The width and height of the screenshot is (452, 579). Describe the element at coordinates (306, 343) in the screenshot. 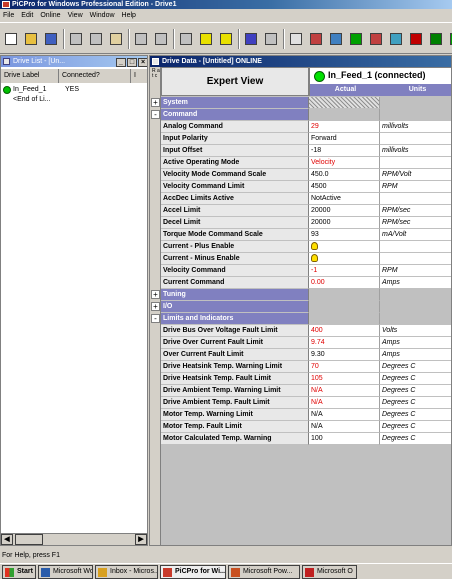

I see `table-row: Drive Over Current Fault Limit 9.74 Amps` at that location.